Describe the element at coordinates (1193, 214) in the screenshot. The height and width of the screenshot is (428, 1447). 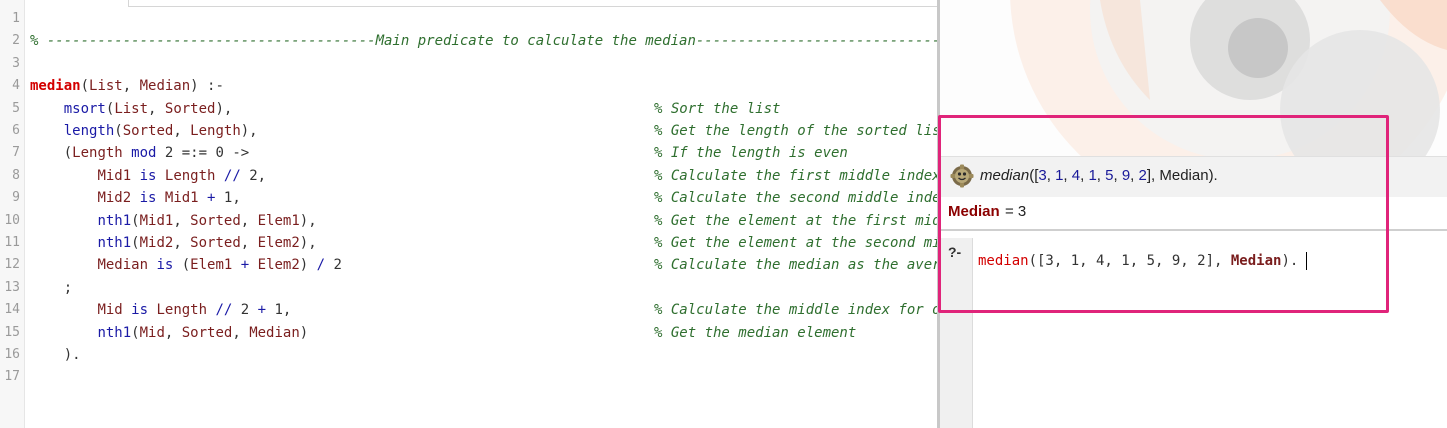
I see `answer-row: Median = 3` at that location.